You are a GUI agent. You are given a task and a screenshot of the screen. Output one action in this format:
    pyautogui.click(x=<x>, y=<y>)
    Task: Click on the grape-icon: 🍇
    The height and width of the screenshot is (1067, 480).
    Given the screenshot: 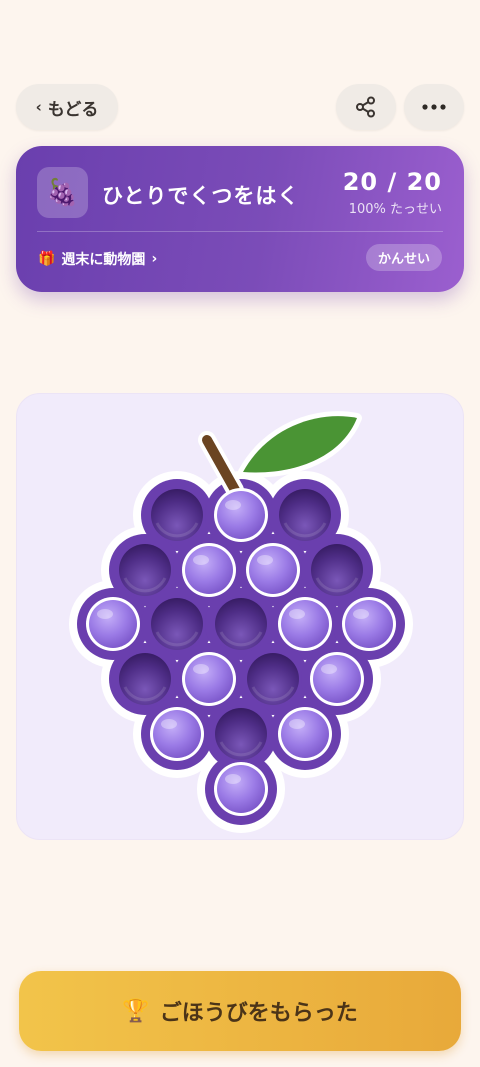 What is the action you would take?
    pyautogui.click(x=62, y=192)
    